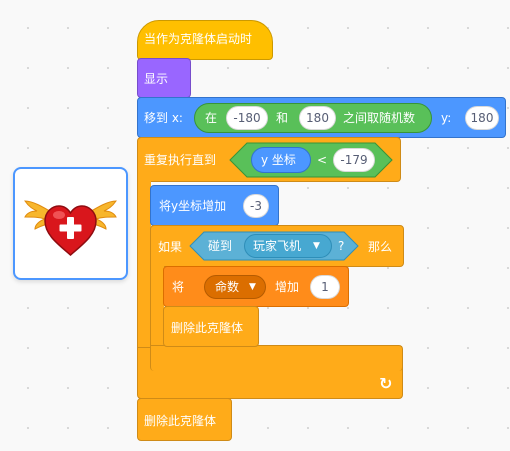  What do you see at coordinates (341, 246) in the screenshot?
I see `question-mark-label: ?` at bounding box center [341, 246].